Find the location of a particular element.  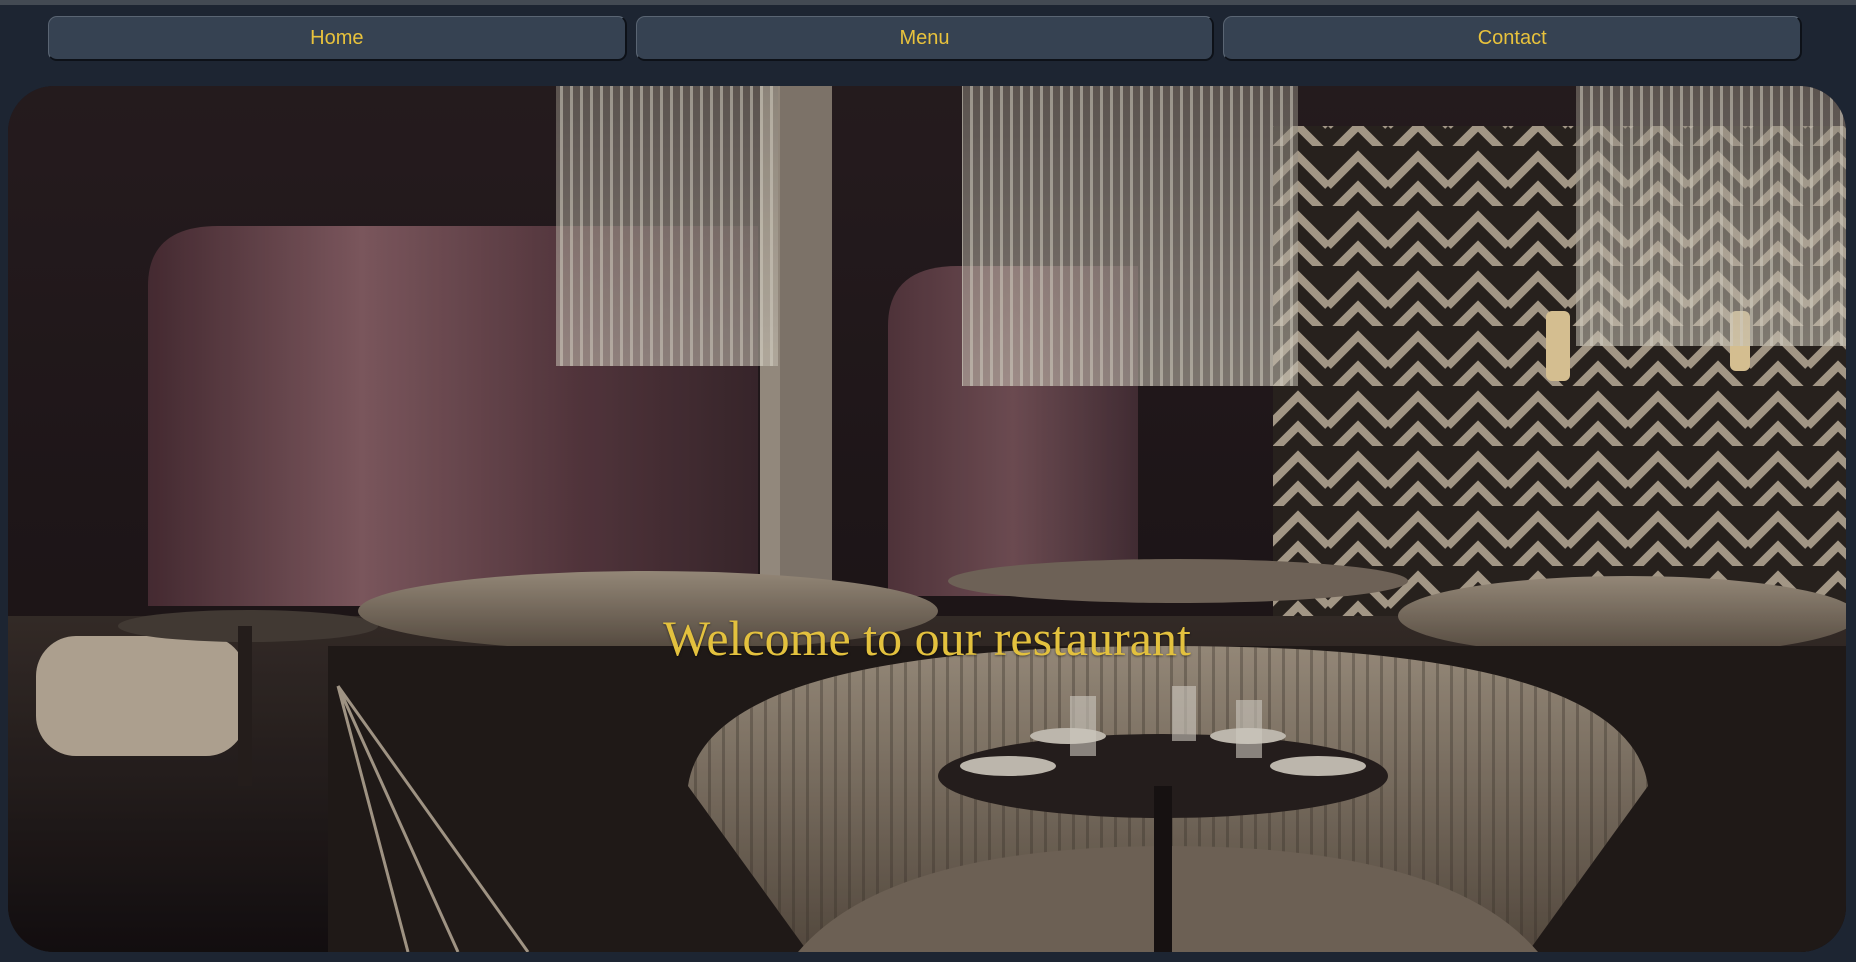

nav-contact-button: Contact is located at coordinates (1513, 38).